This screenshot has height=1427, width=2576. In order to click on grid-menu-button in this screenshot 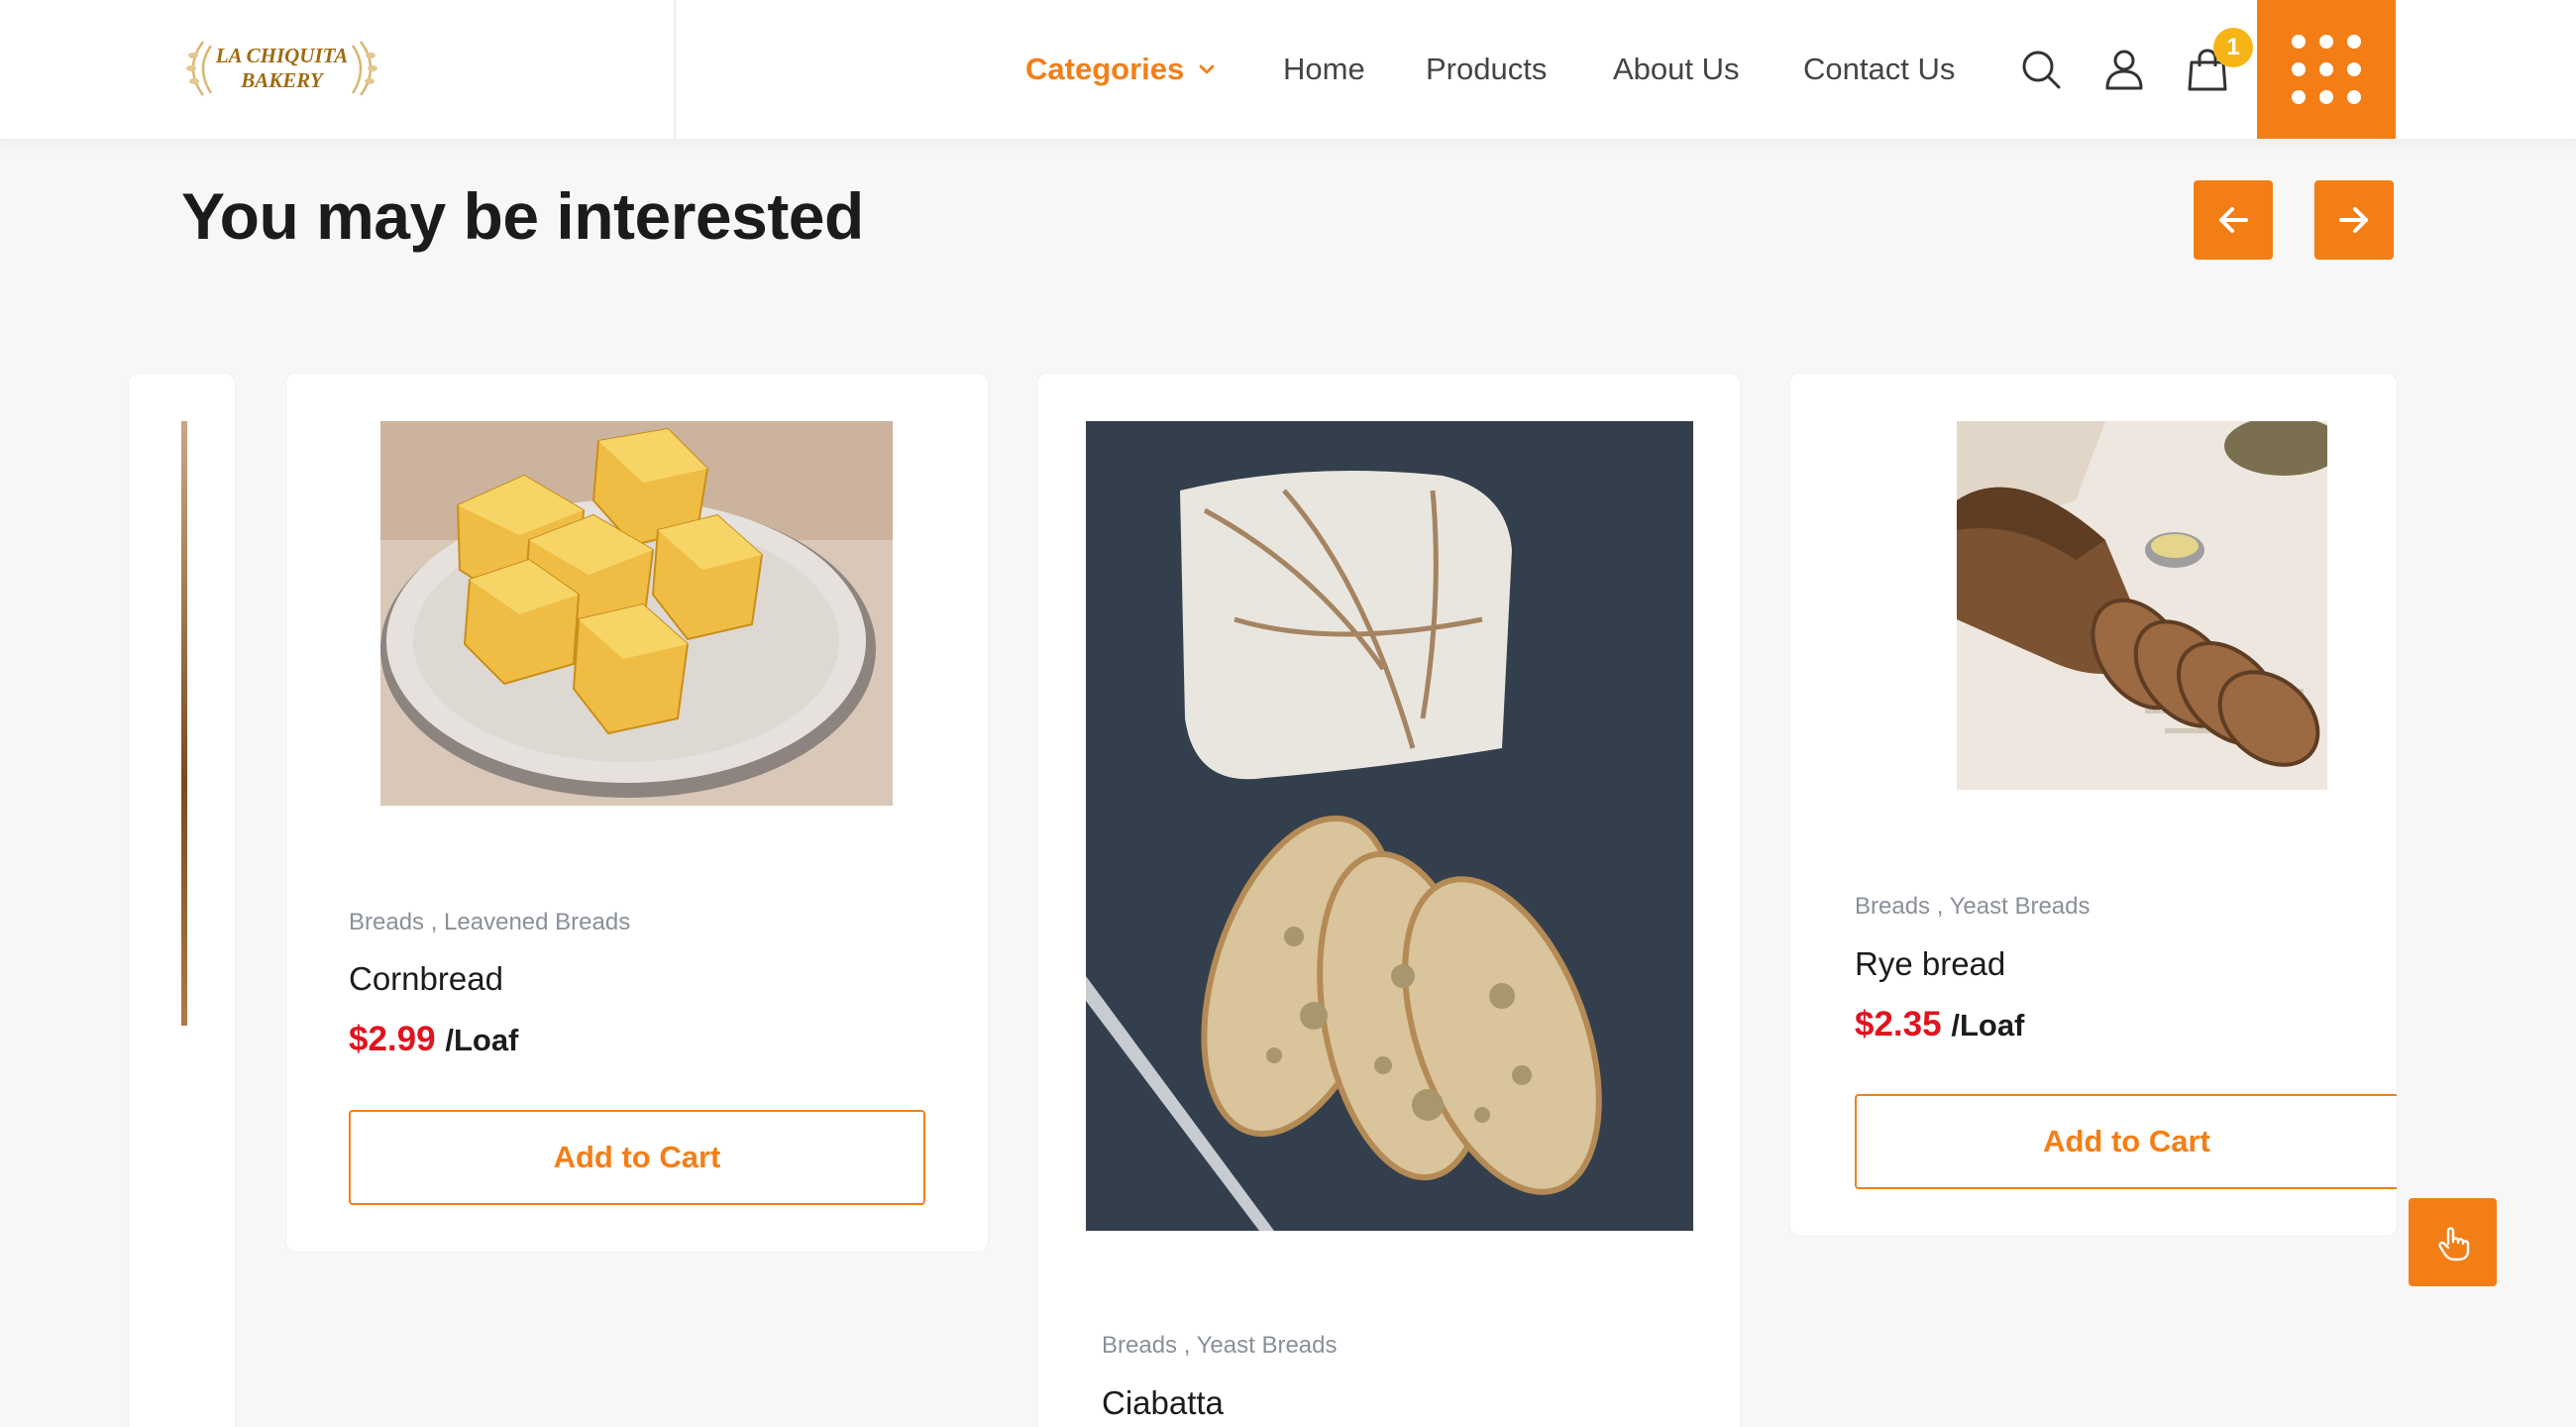, I will do `click(2326, 69)`.